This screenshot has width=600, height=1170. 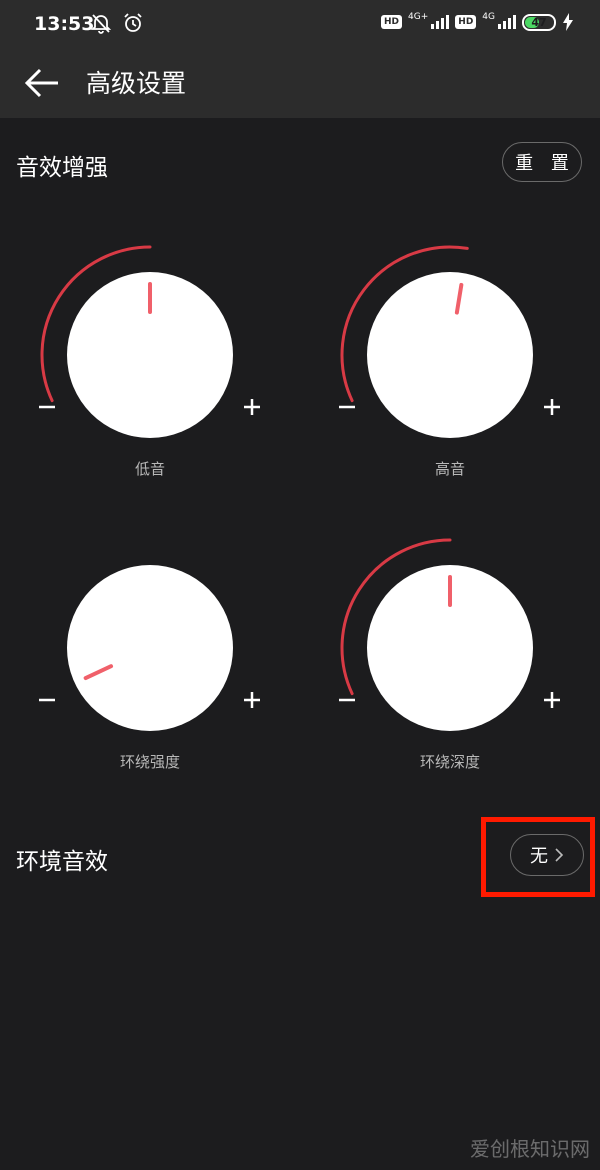 I want to click on arrow-left-icon, so click(x=41, y=83).